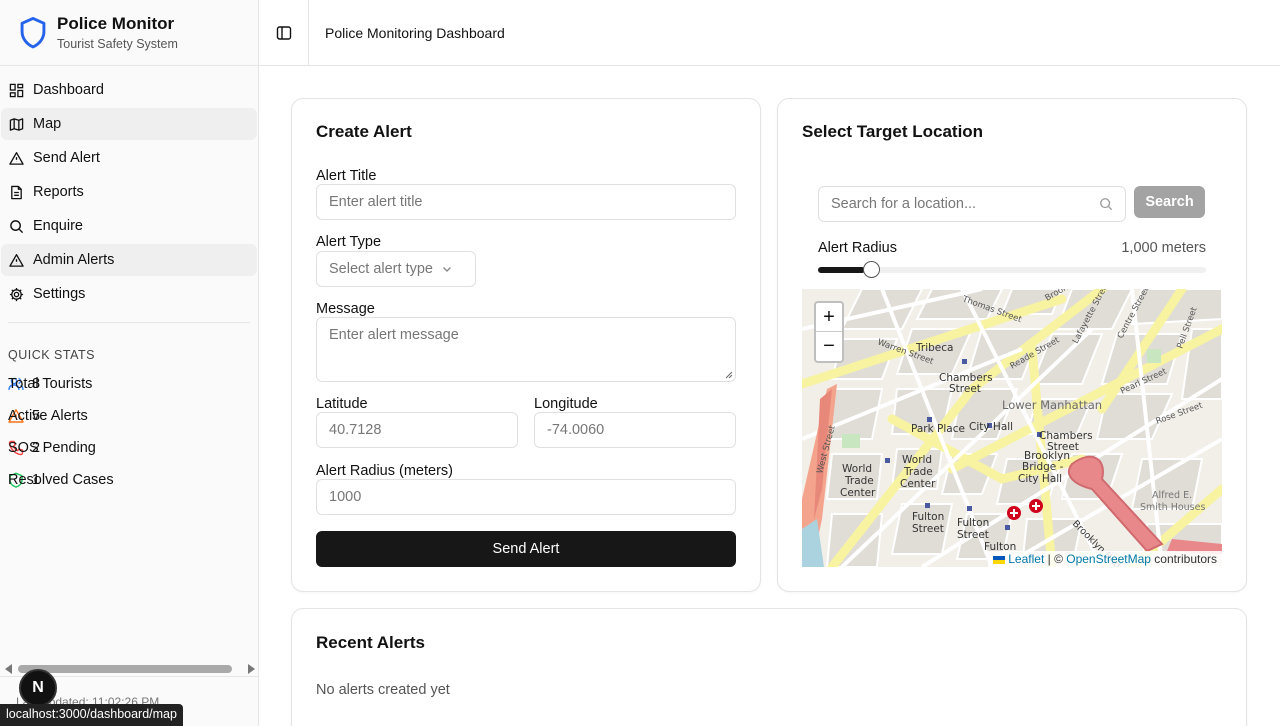  Describe the element at coordinates (117, 43) in the screenshot. I see `brand-subtitle: Tourist Safety System` at that location.